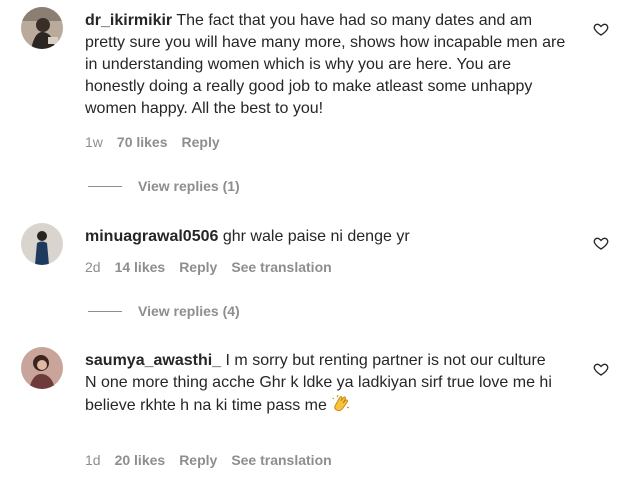 The height and width of the screenshot is (486, 623). What do you see at coordinates (142, 142) in the screenshot?
I see `comment-likes: 70 likes` at bounding box center [142, 142].